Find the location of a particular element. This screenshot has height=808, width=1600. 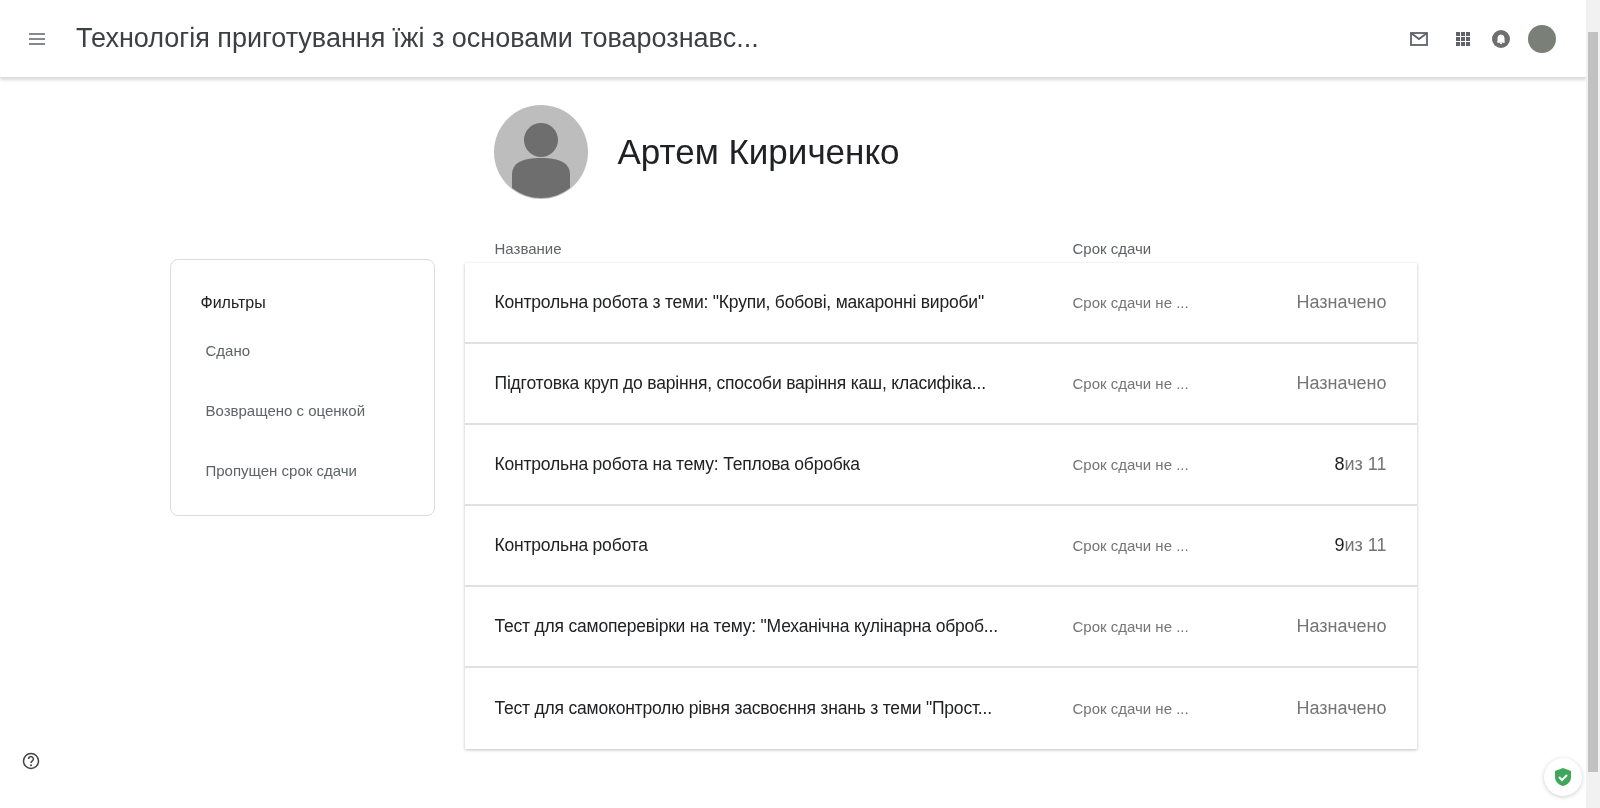

filter-option: Сдано is located at coordinates (302, 350).